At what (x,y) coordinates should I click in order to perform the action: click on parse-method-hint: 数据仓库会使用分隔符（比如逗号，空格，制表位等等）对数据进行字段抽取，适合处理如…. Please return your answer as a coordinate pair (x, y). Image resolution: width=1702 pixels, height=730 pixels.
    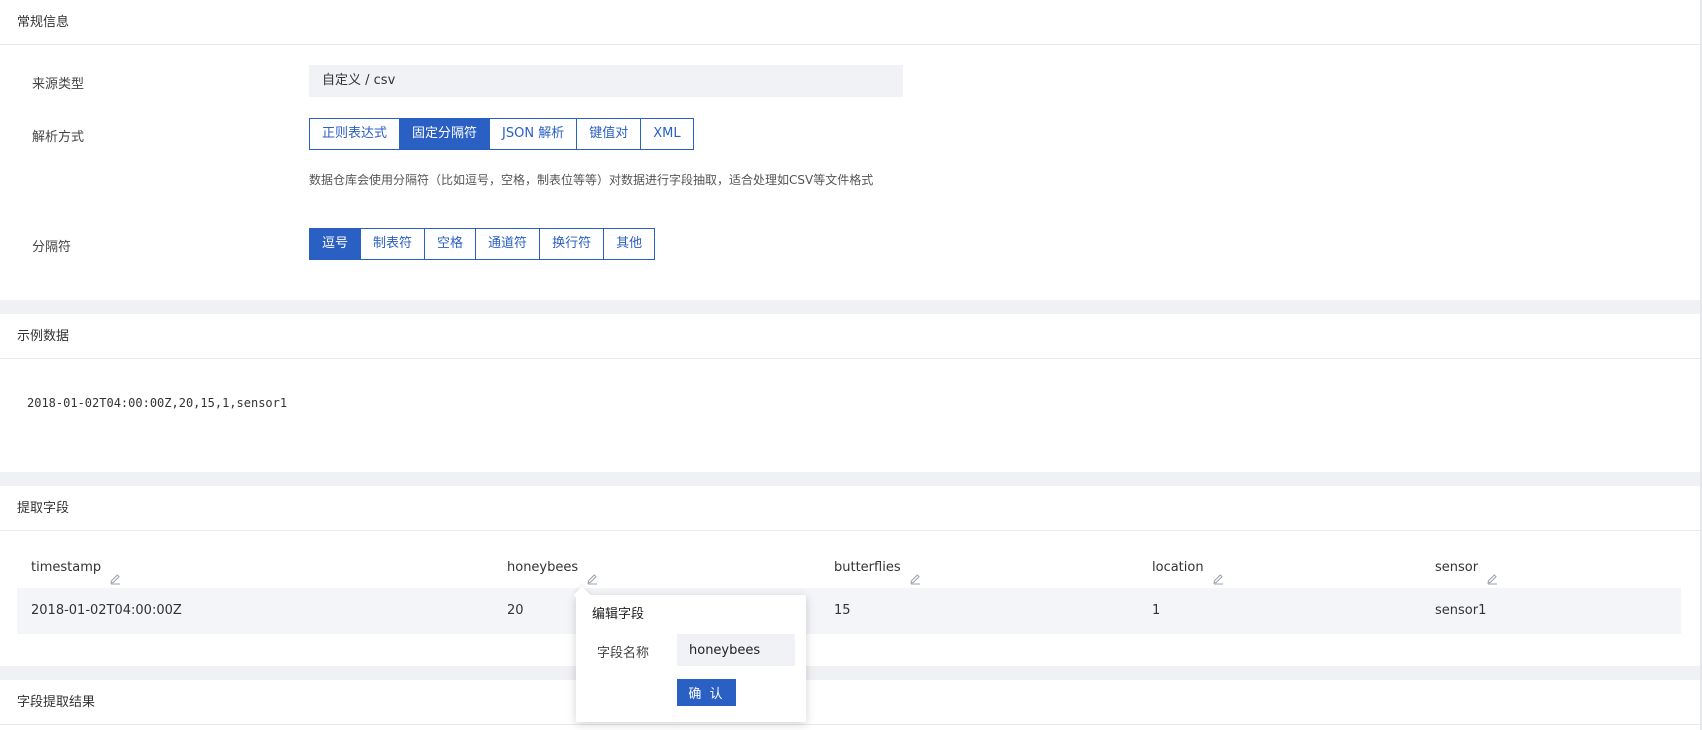
    Looking at the image, I should click on (591, 180).